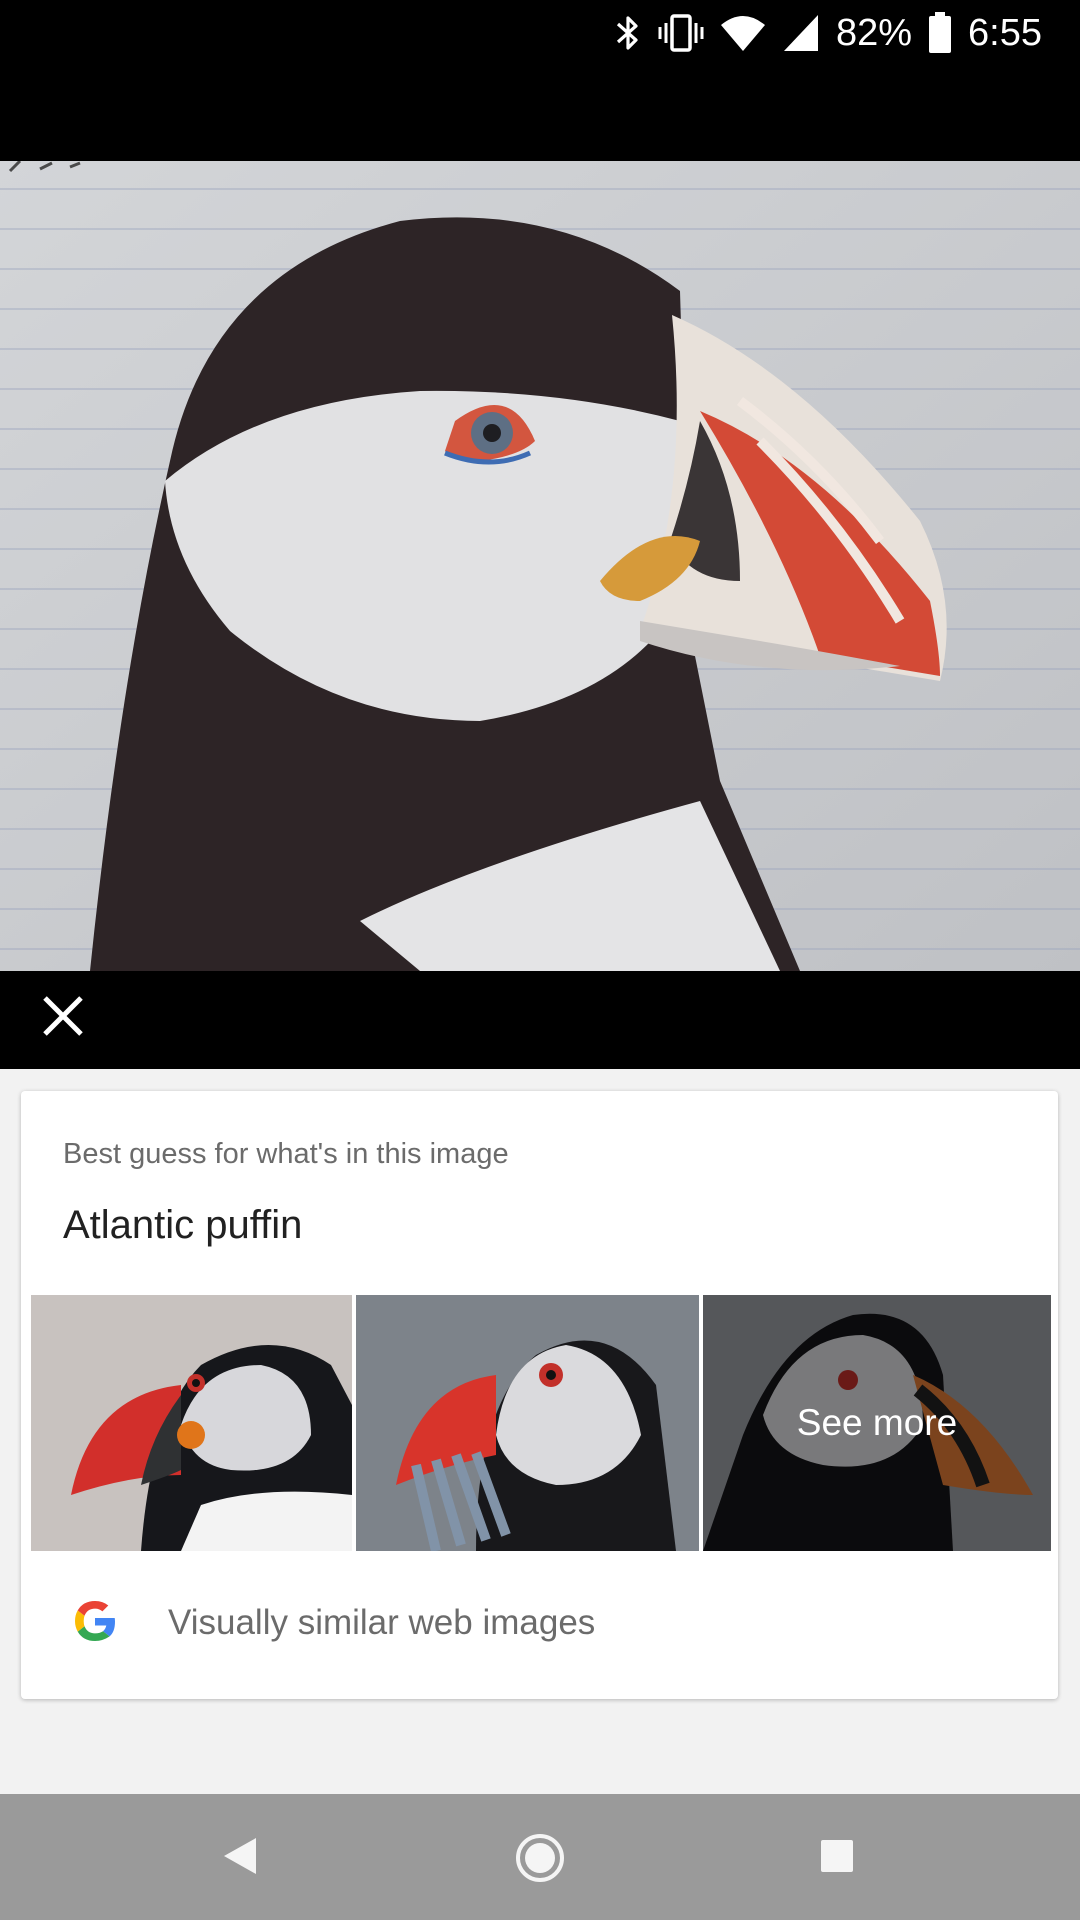 The image size is (1080, 1920). I want to click on home-button, so click(540, 1860).